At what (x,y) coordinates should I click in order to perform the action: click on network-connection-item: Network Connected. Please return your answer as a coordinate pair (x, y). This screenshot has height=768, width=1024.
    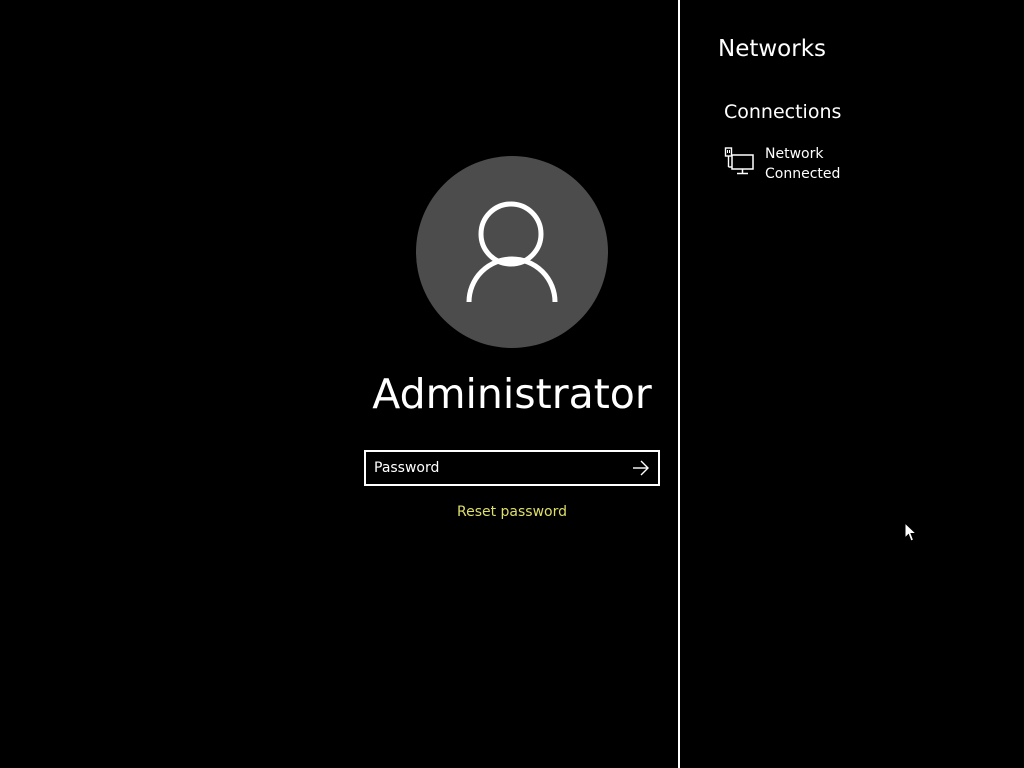
    Looking at the image, I should click on (849, 165).